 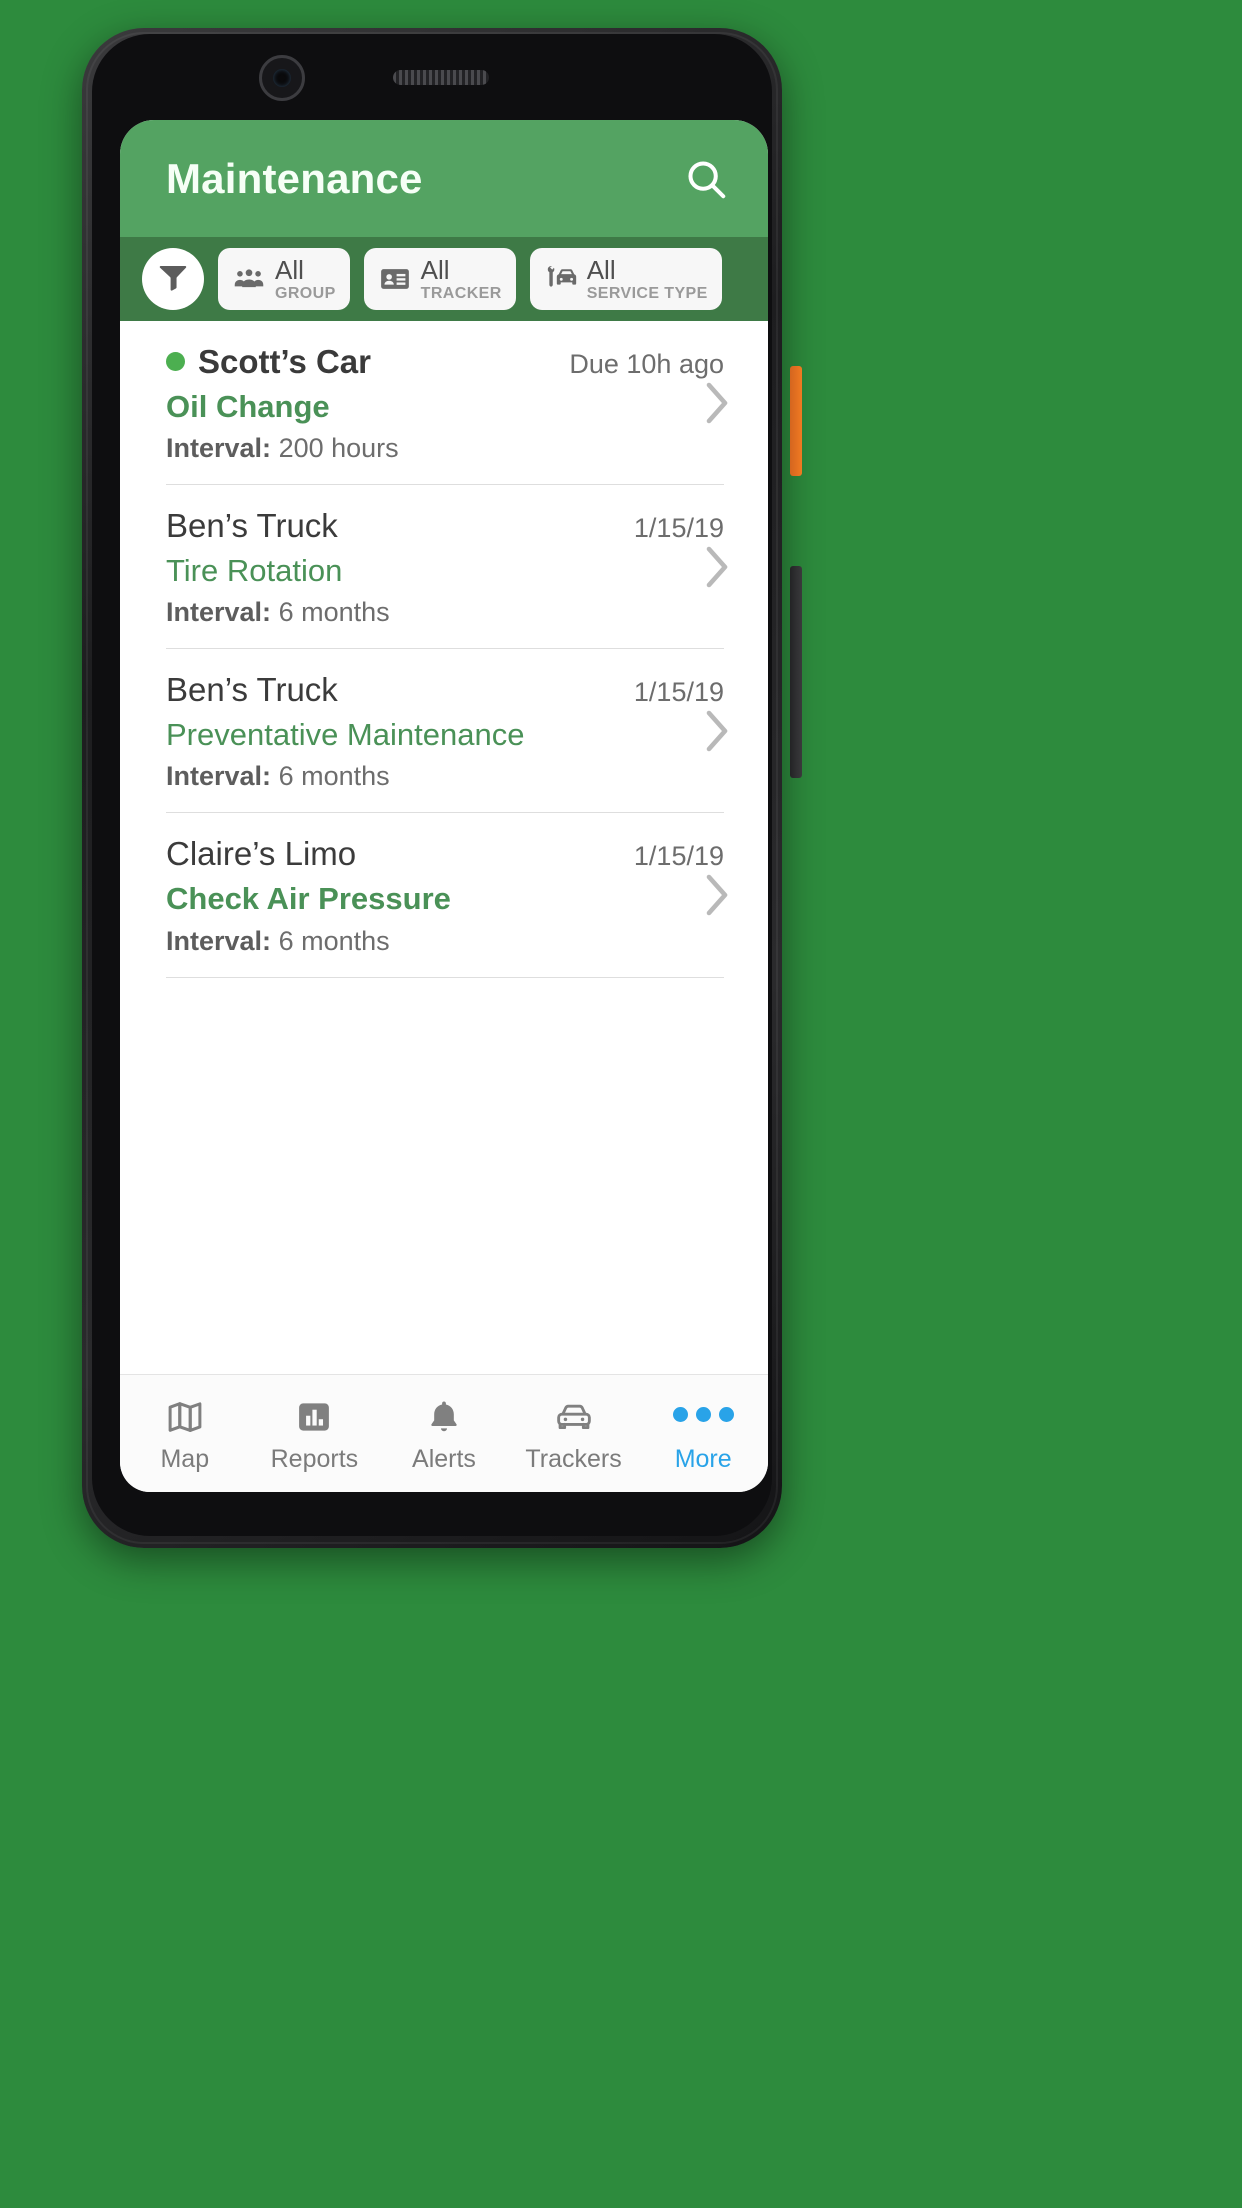 I want to click on car-icon, so click(x=574, y=1415).